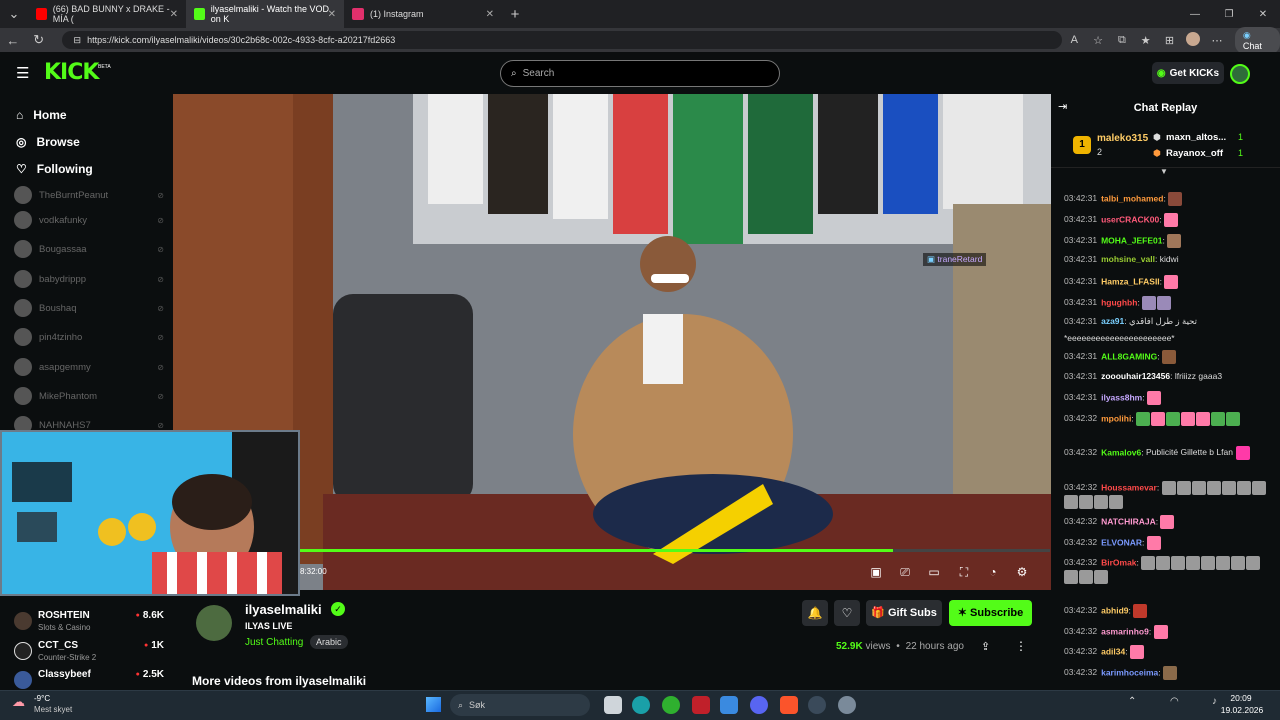  I want to click on message-username: talbi_mohamed, so click(1132, 198).